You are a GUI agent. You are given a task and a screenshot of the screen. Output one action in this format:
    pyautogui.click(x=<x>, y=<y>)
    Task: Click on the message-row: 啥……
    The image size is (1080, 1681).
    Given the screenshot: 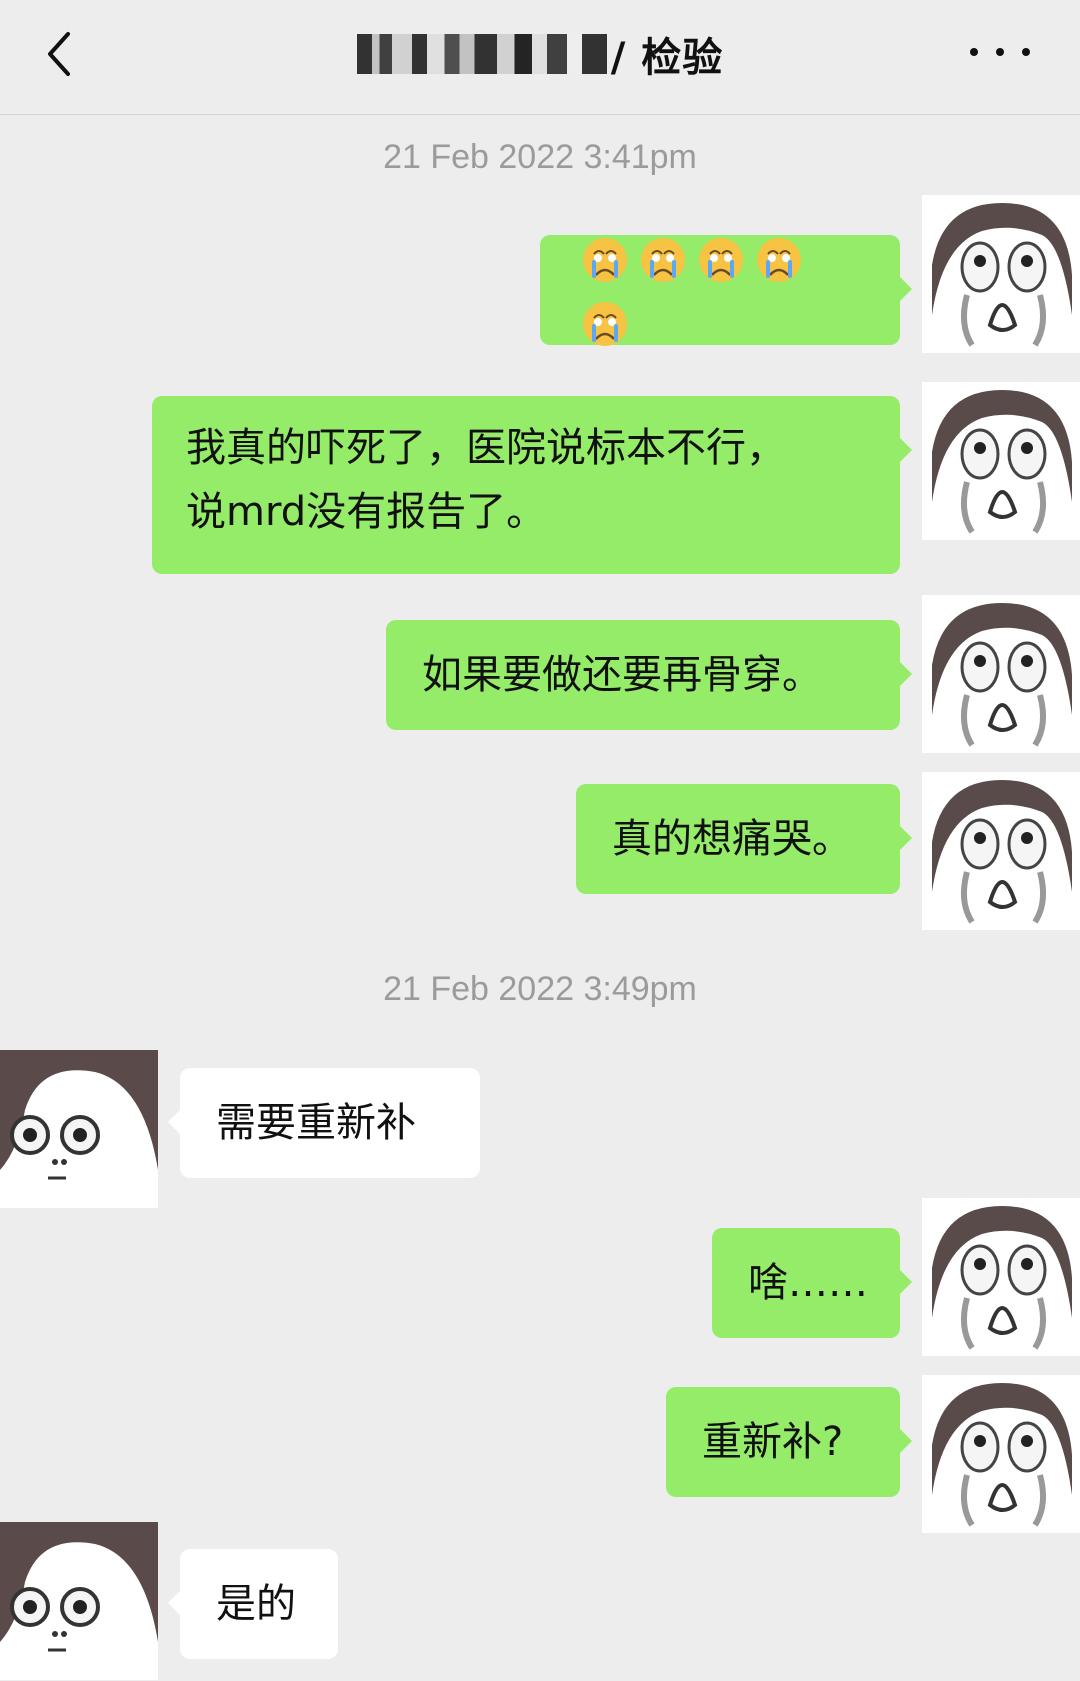 What is the action you would take?
    pyautogui.click(x=540, y=1278)
    